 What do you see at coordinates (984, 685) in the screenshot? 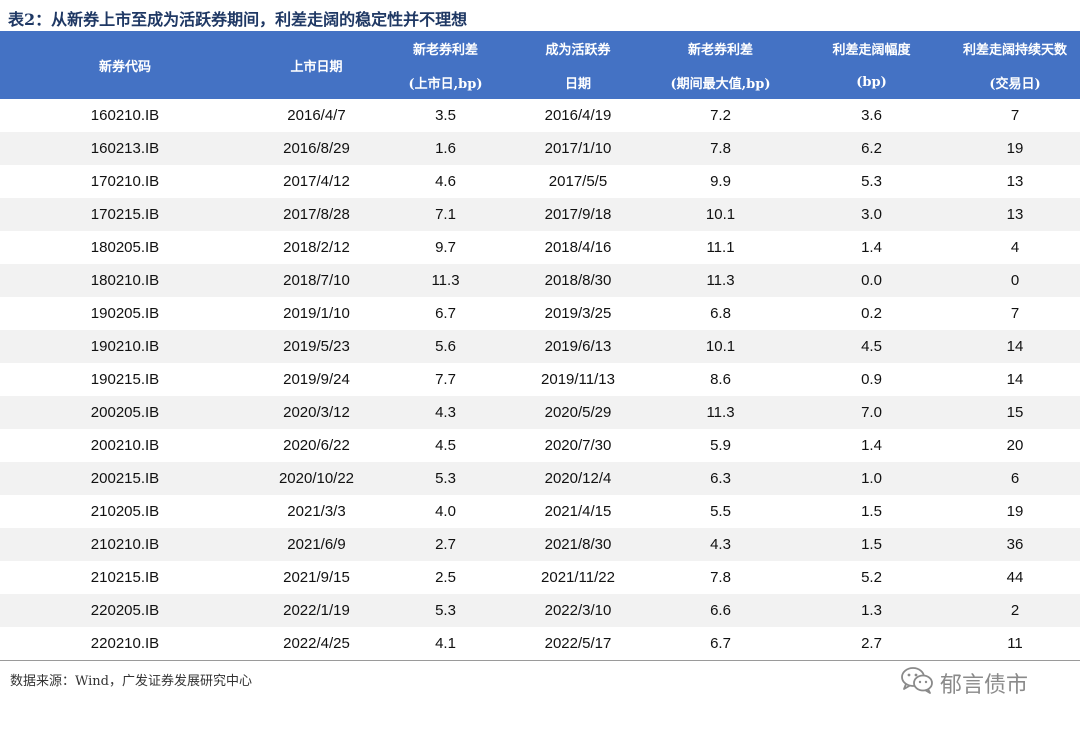
I see `watermark-text: 郁言债市` at bounding box center [984, 685].